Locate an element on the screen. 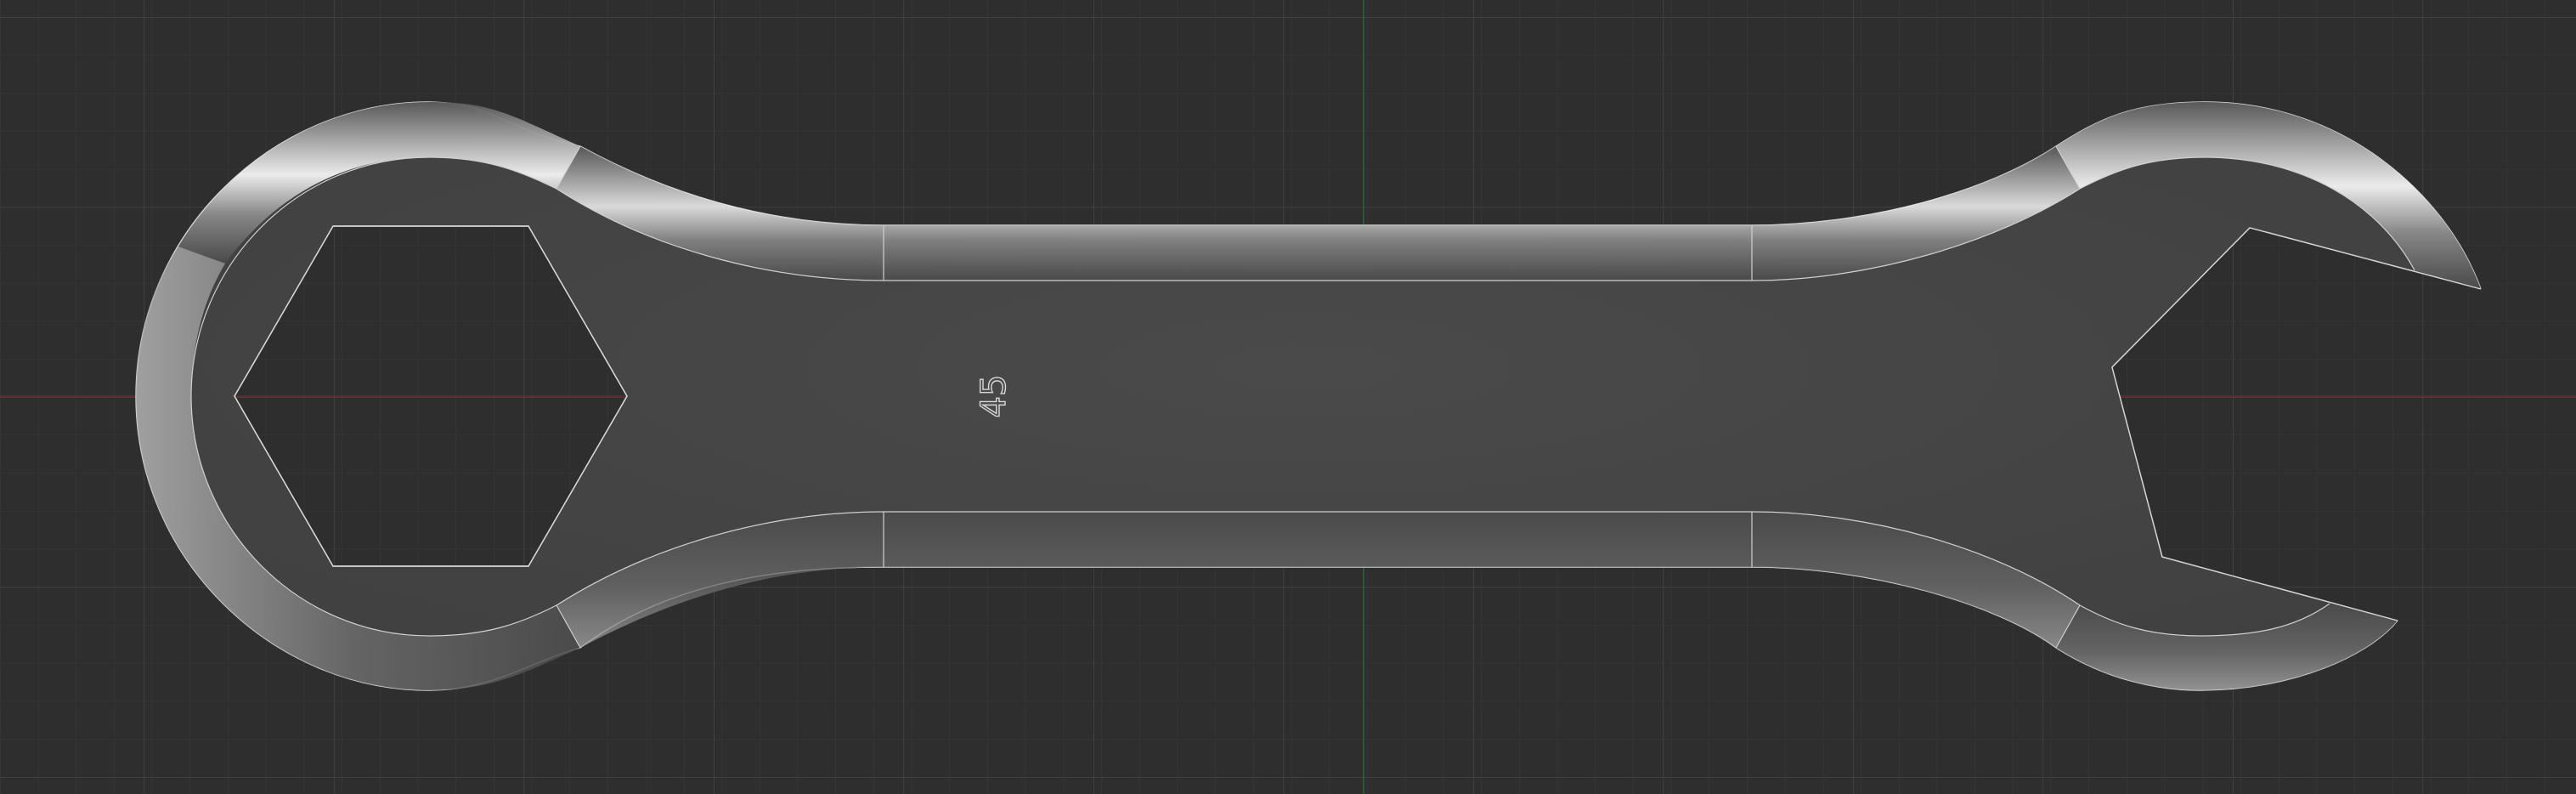  engraved-size-label: 45 is located at coordinates (994, 396).